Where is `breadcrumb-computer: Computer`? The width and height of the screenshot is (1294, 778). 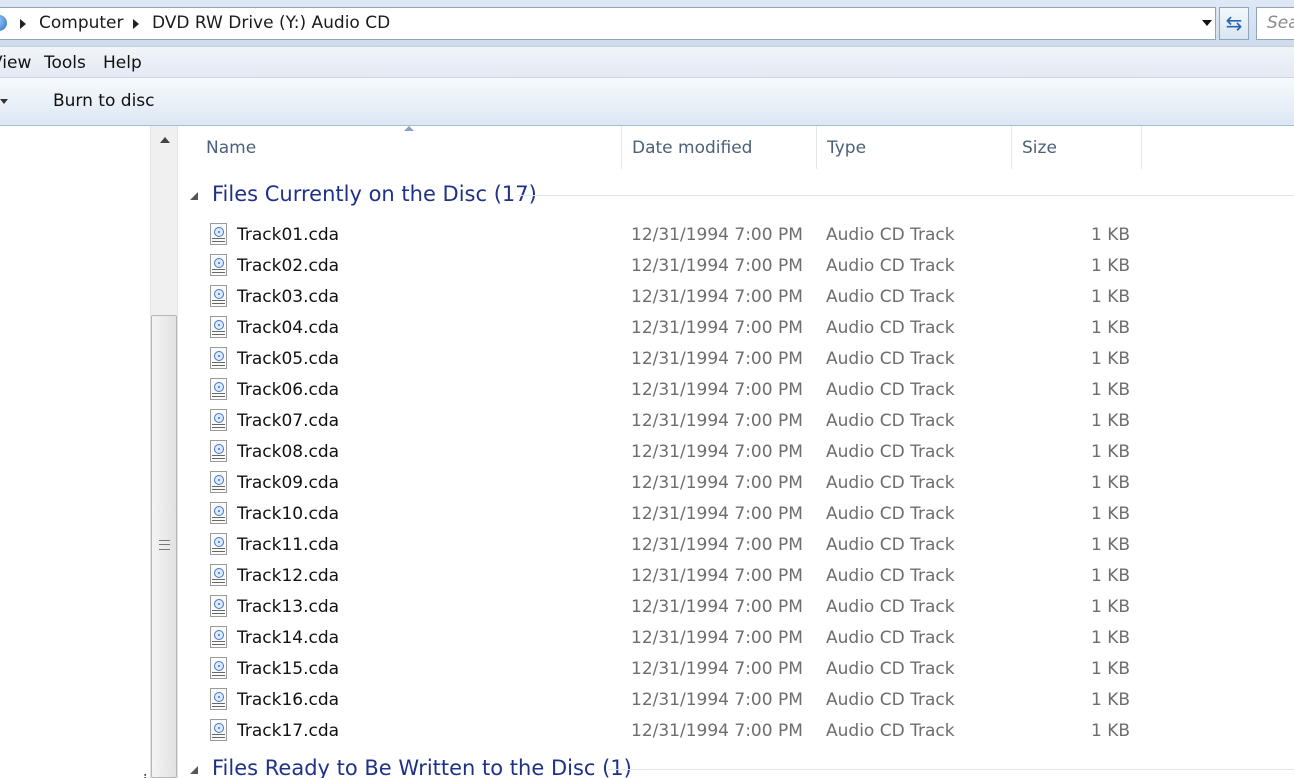
breadcrumb-computer: Computer is located at coordinates (81, 23).